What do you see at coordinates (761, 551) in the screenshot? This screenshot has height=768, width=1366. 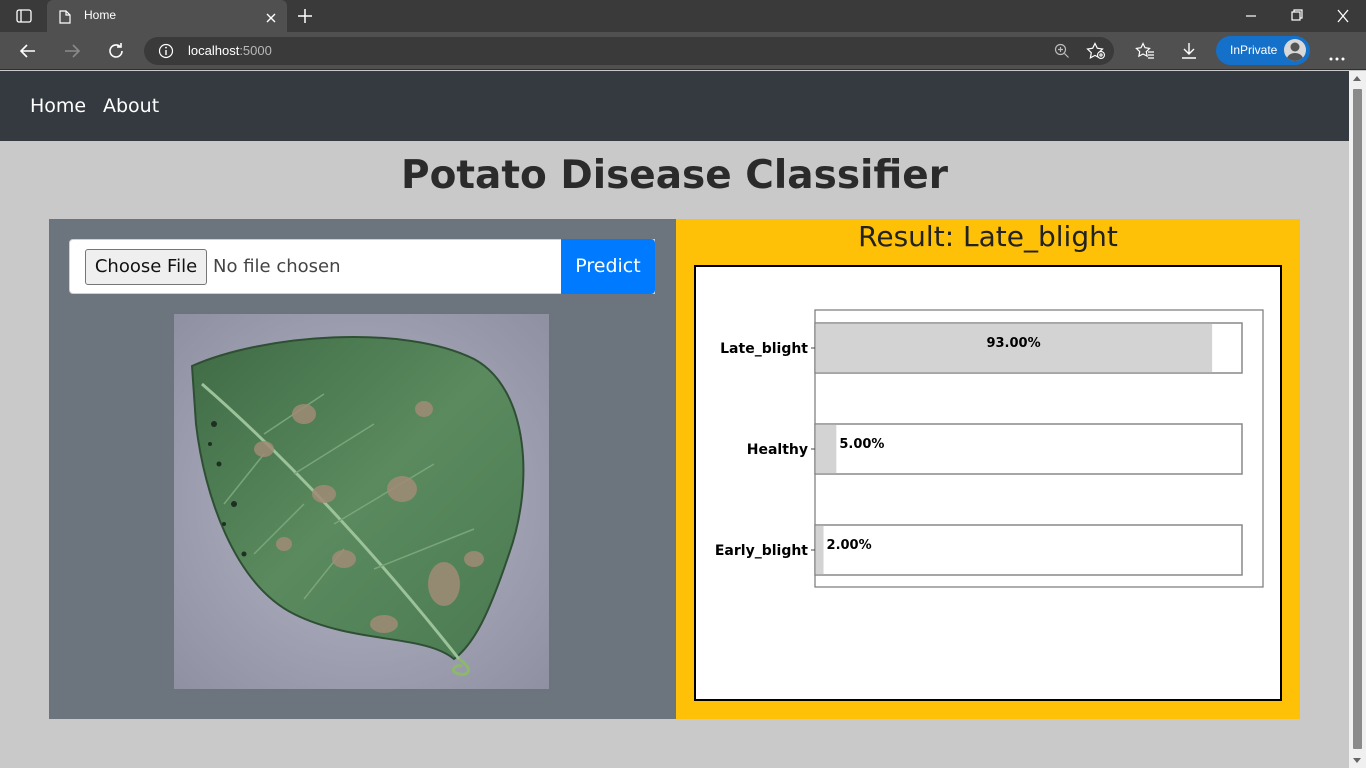 I see `y-tick-label-early_blight: Early_blight` at bounding box center [761, 551].